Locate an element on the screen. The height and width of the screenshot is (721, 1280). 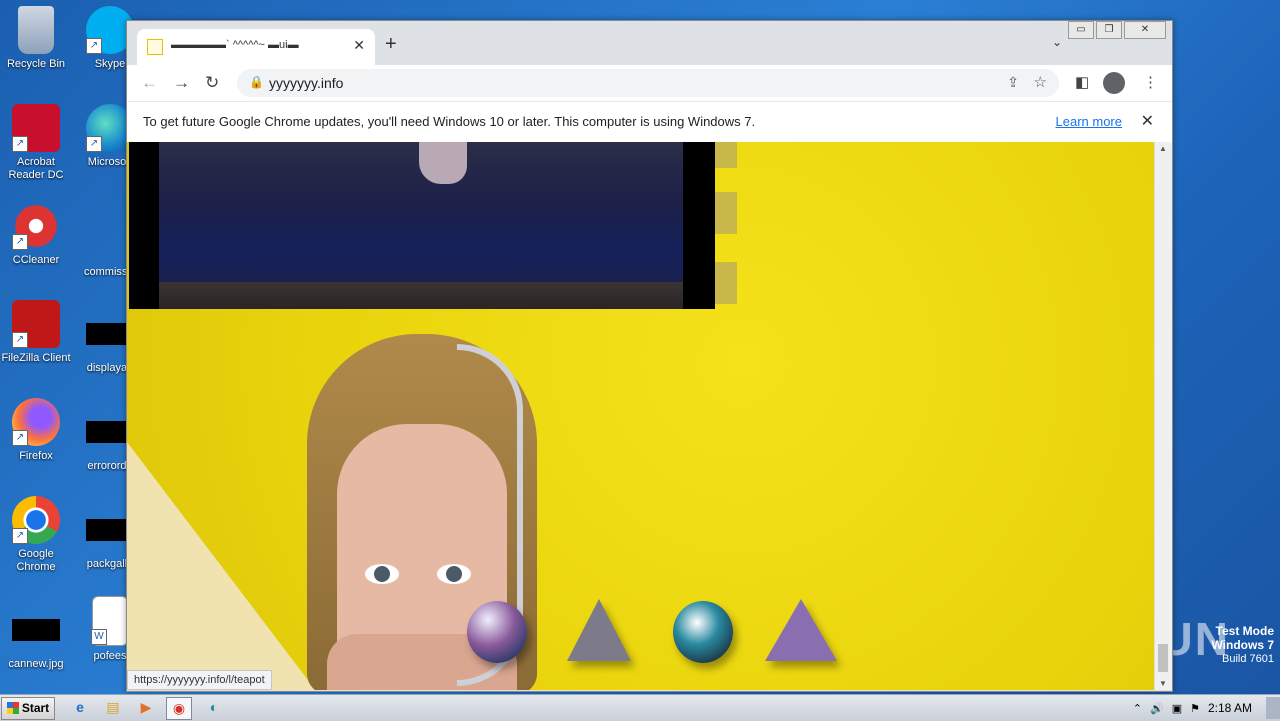
word-icon: W is located at coordinates (109, 621).